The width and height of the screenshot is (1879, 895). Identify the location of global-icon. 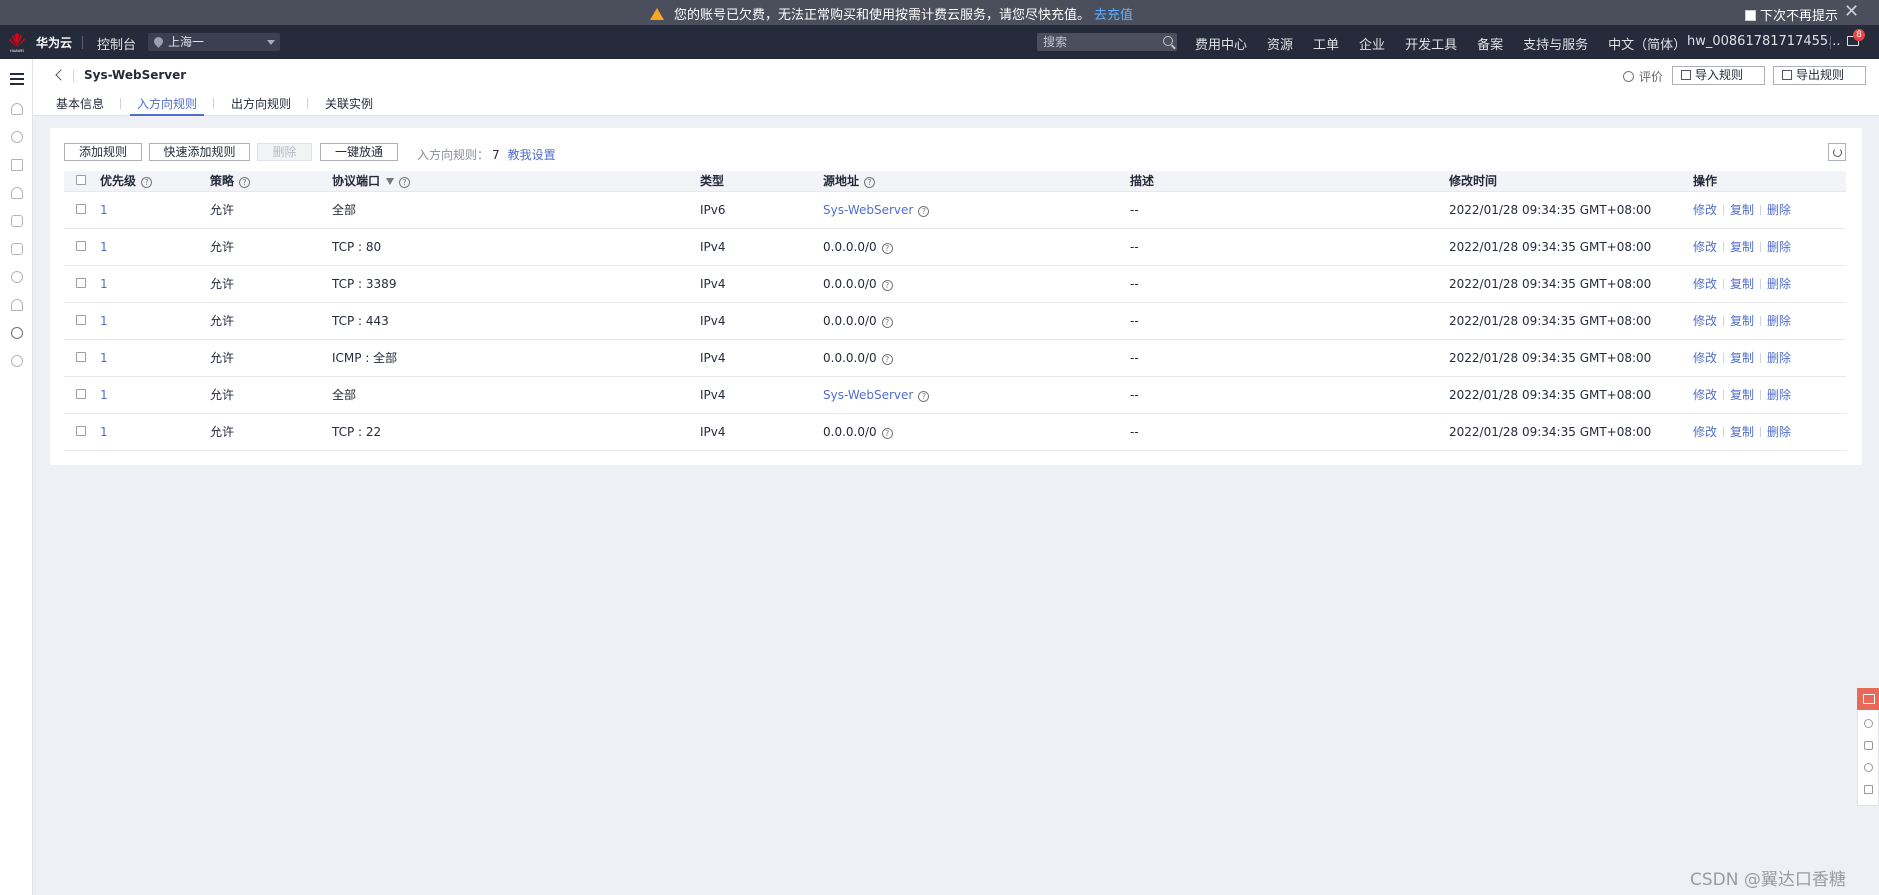
(17, 333).